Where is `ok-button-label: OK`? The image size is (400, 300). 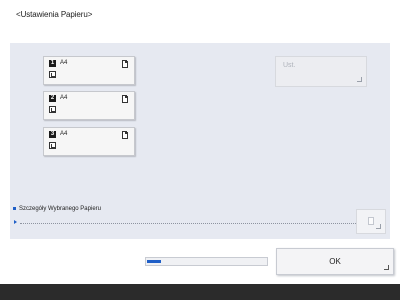 ok-button-label: OK is located at coordinates (335, 261).